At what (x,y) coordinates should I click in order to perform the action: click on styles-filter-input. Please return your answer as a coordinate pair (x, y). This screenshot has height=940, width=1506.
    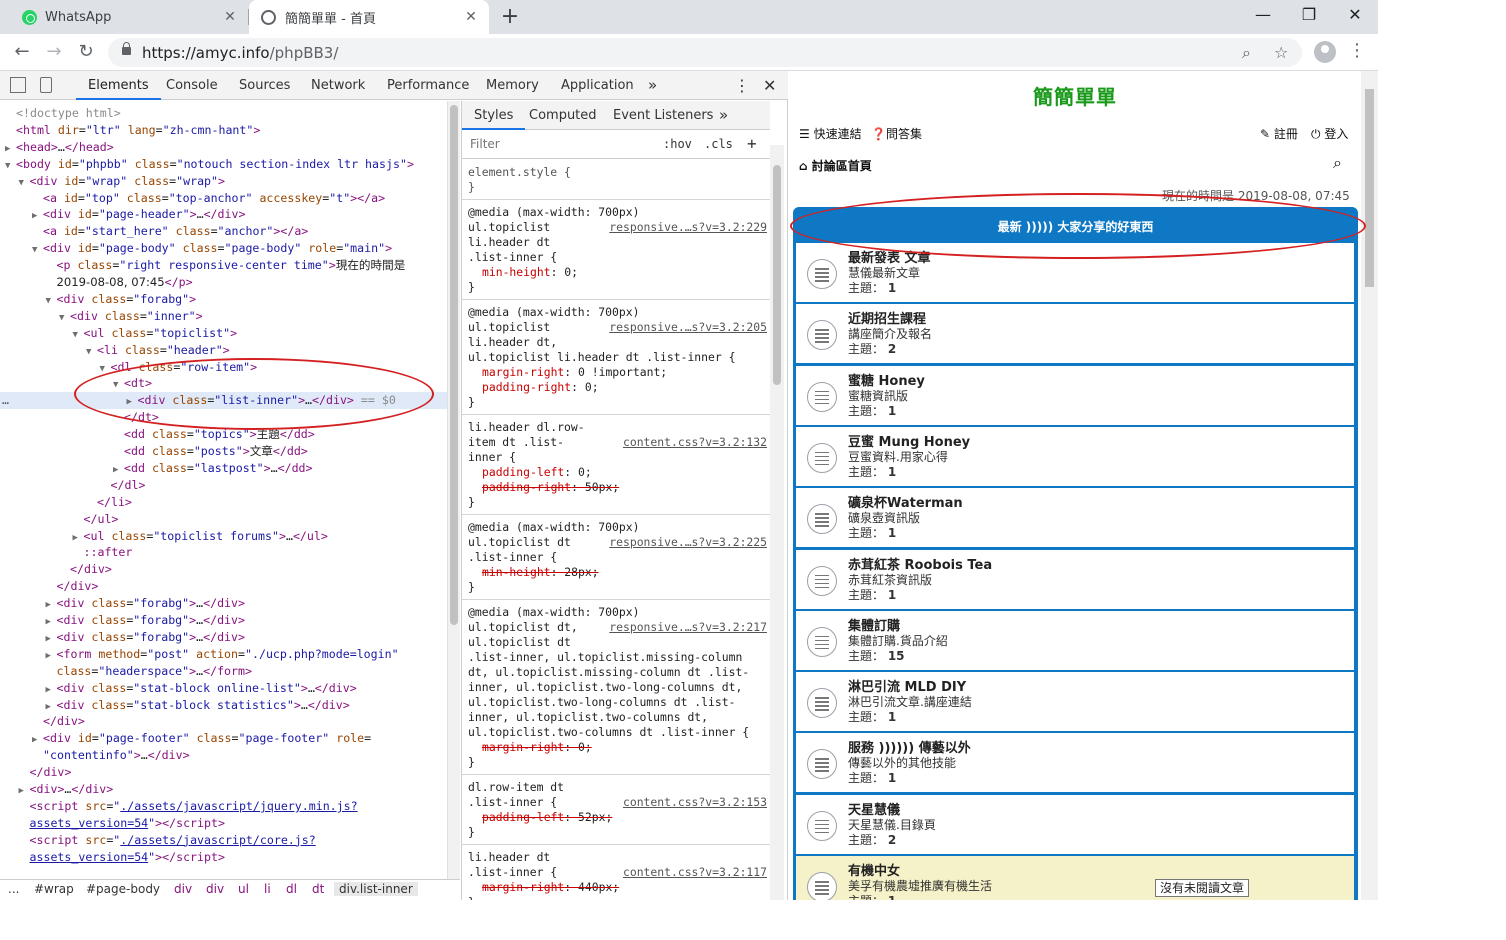
    Looking at the image, I should click on (558, 144).